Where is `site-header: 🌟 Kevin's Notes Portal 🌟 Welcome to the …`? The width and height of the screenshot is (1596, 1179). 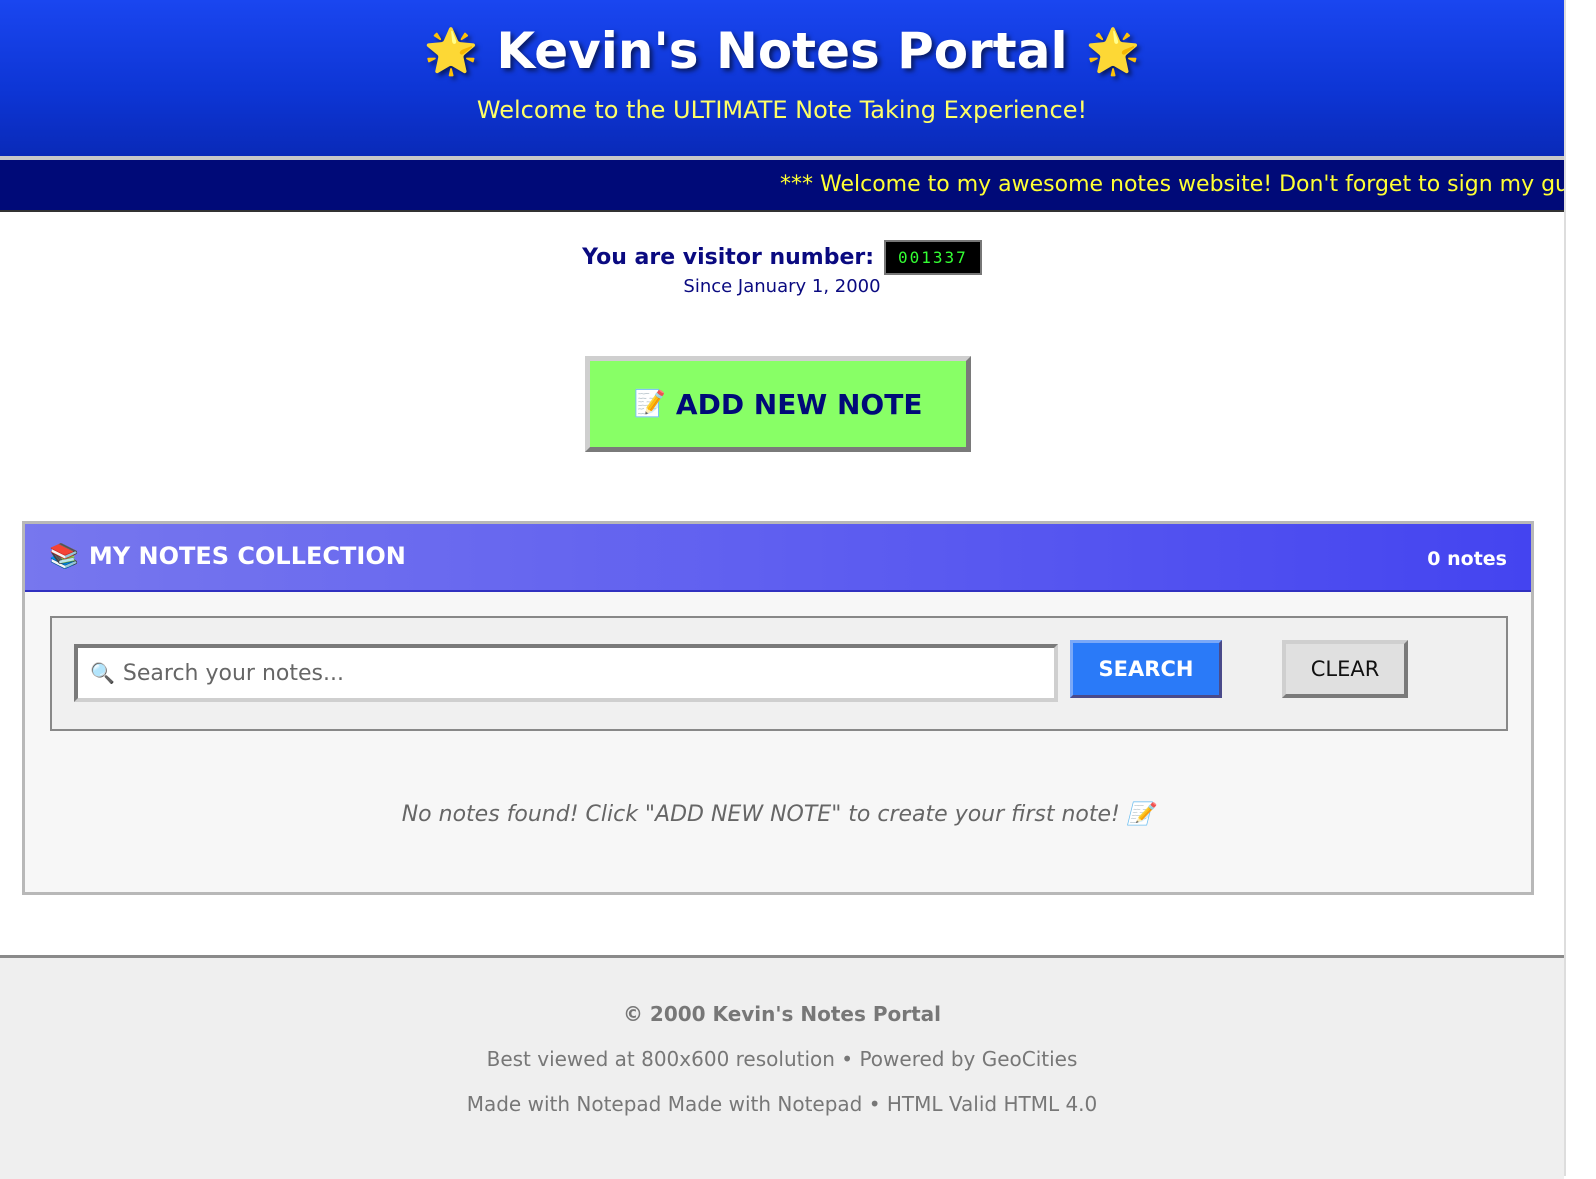
site-header: 🌟 Kevin's Notes Portal 🌟 Welcome to the … is located at coordinates (782, 78).